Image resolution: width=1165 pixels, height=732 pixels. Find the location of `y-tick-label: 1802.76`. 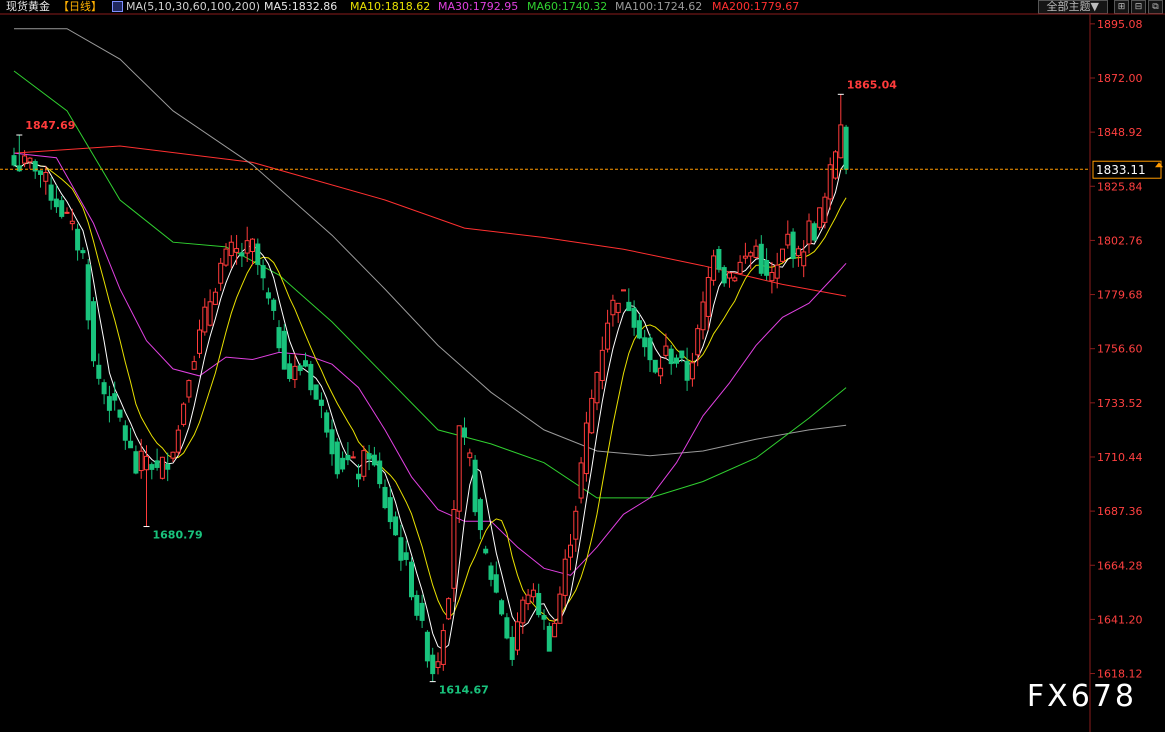

y-tick-label: 1802.76 is located at coordinates (1120, 240).